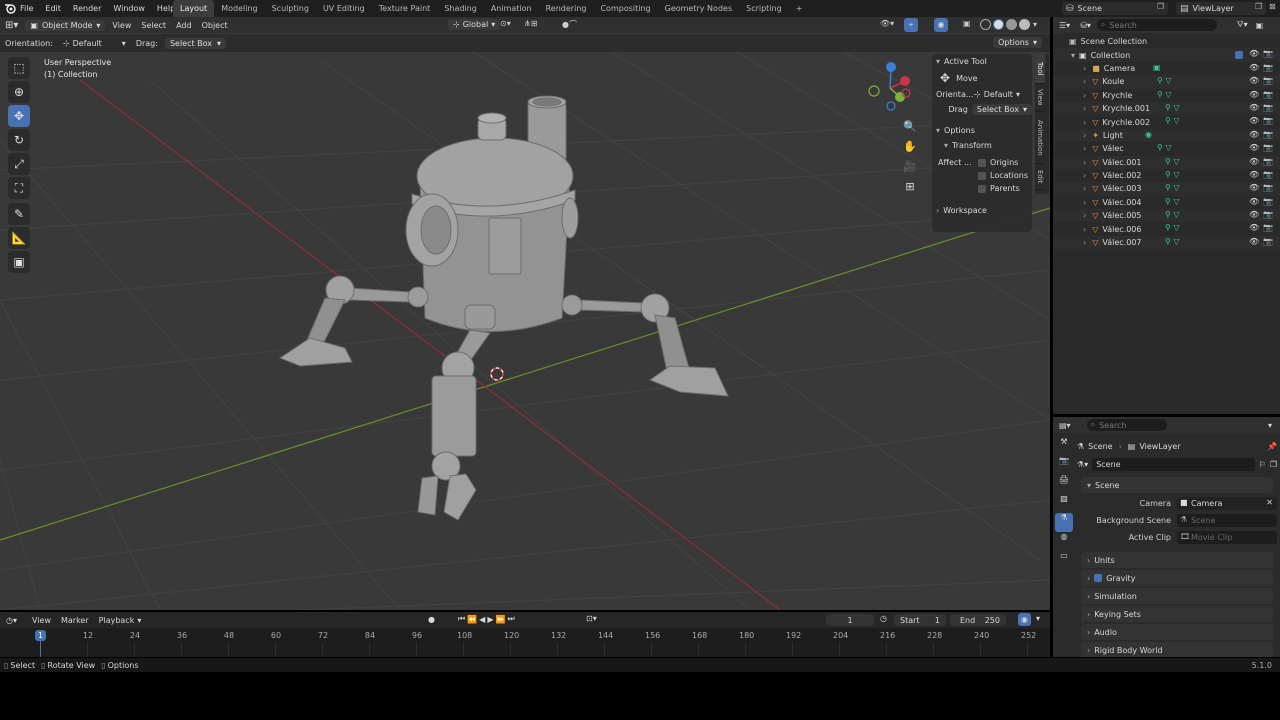 This screenshot has height=720, width=1280. I want to click on material-shading-icon, so click(1011, 24).